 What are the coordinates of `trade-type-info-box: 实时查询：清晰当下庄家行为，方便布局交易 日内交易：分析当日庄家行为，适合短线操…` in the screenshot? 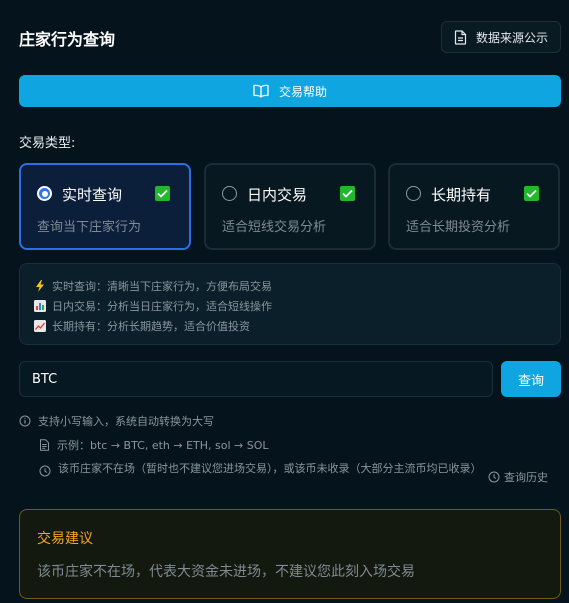 It's located at (290, 304).